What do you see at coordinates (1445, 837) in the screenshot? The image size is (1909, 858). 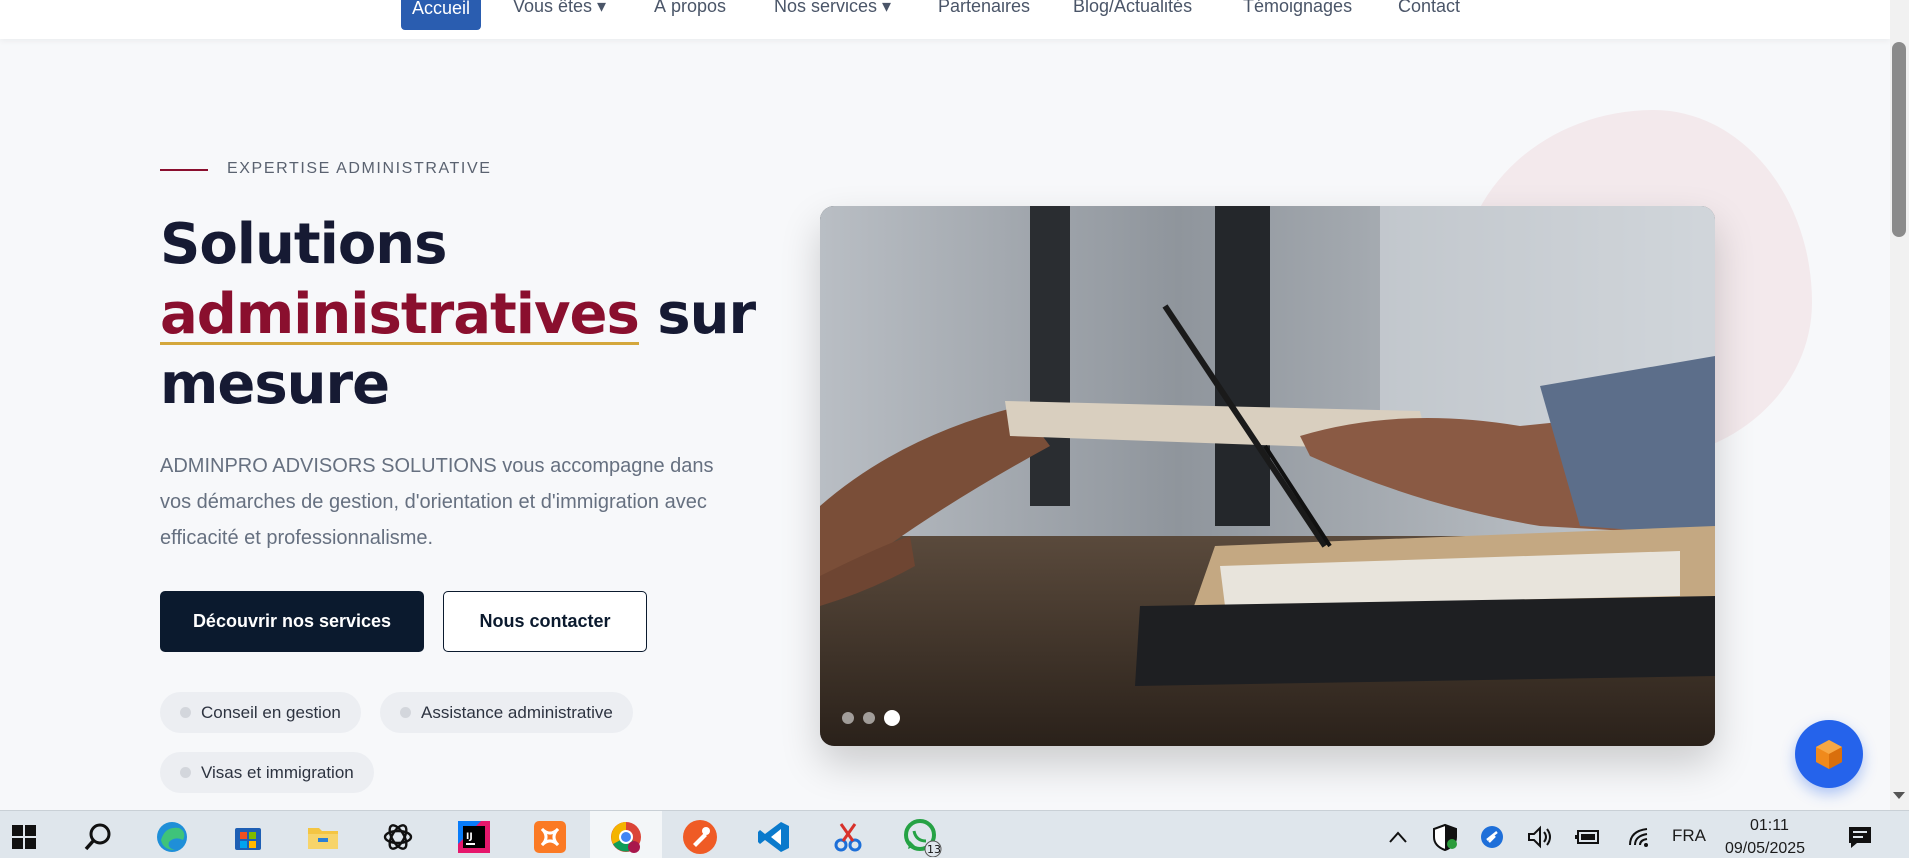 I see `security-shield-icon` at bounding box center [1445, 837].